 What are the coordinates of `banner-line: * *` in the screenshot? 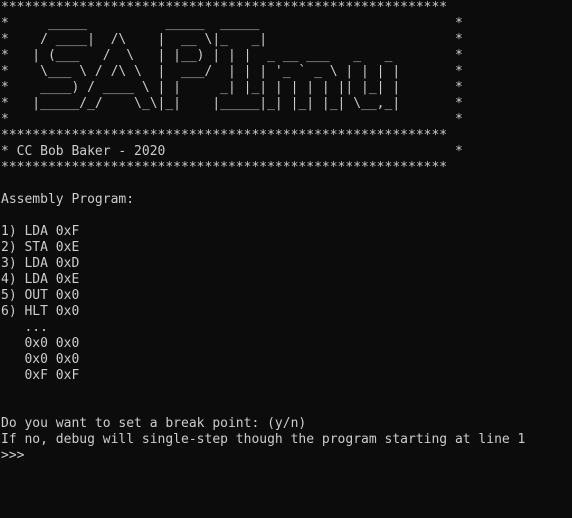 It's located at (232, 119).